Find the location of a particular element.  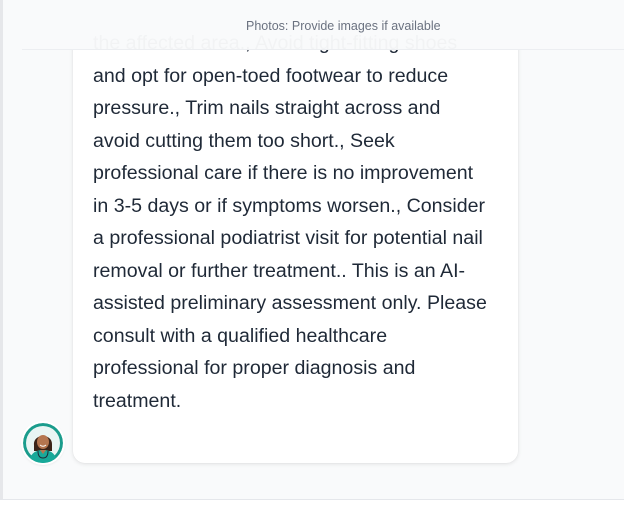

photos-hint-text: Photos: Provide images if available is located at coordinates (343, 26).